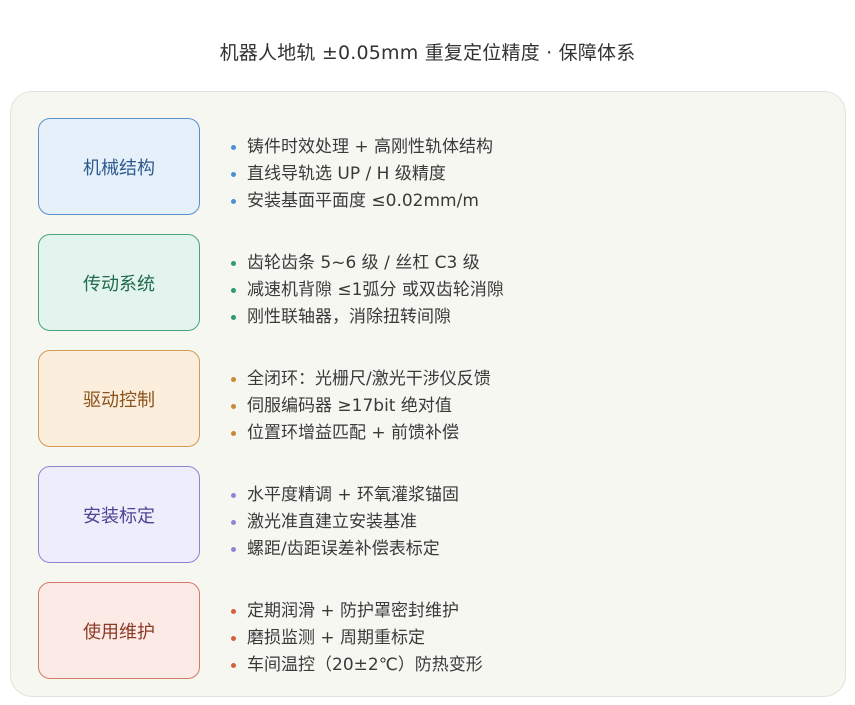 This screenshot has height=705, width=855. I want to click on item-text: 齿轮齿条 5~6 级 / 丝杠 C3 级, so click(363, 263).